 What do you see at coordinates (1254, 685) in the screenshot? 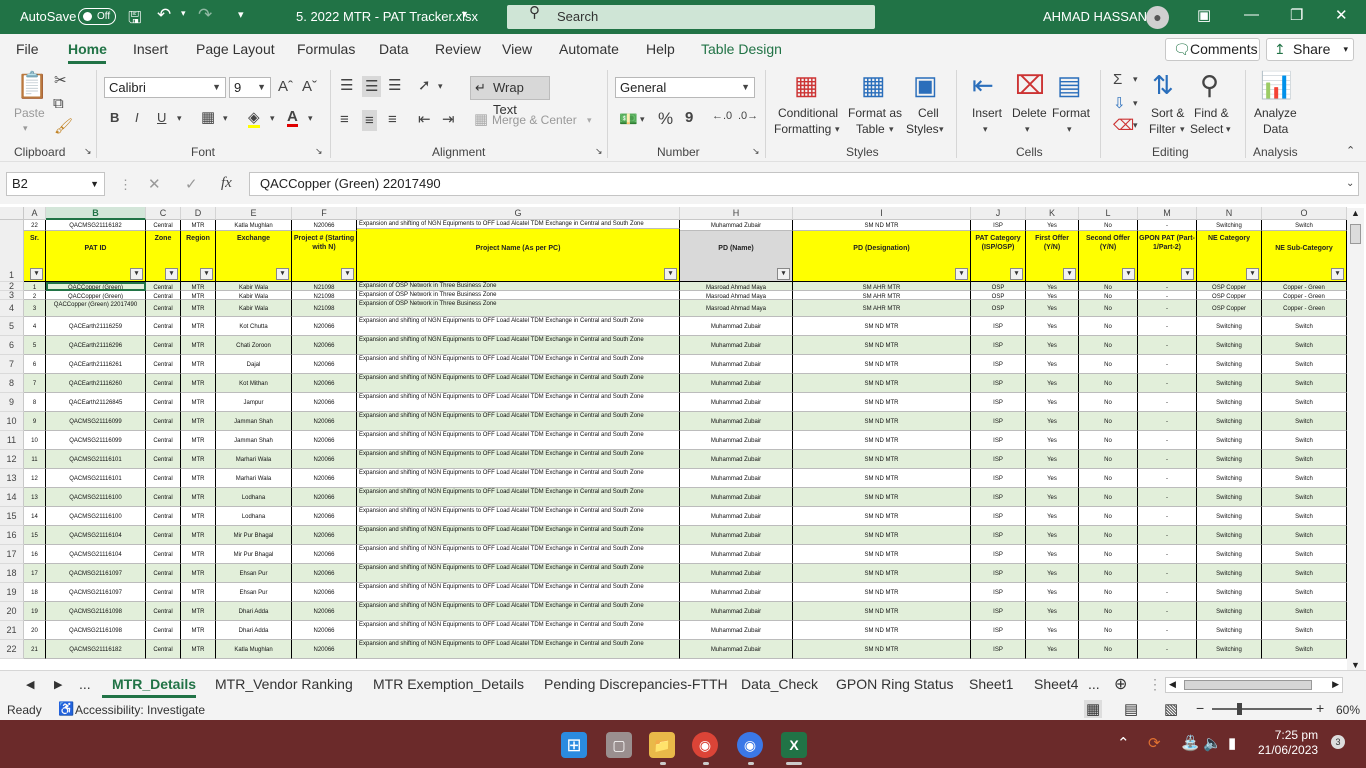
I see `horizontal-scrollbar: ◀ ▶` at bounding box center [1254, 685].